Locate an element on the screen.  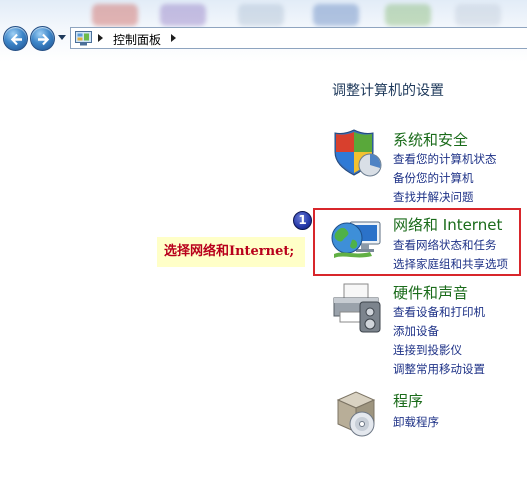
category-programs: 程序 is located at coordinates (408, 400).